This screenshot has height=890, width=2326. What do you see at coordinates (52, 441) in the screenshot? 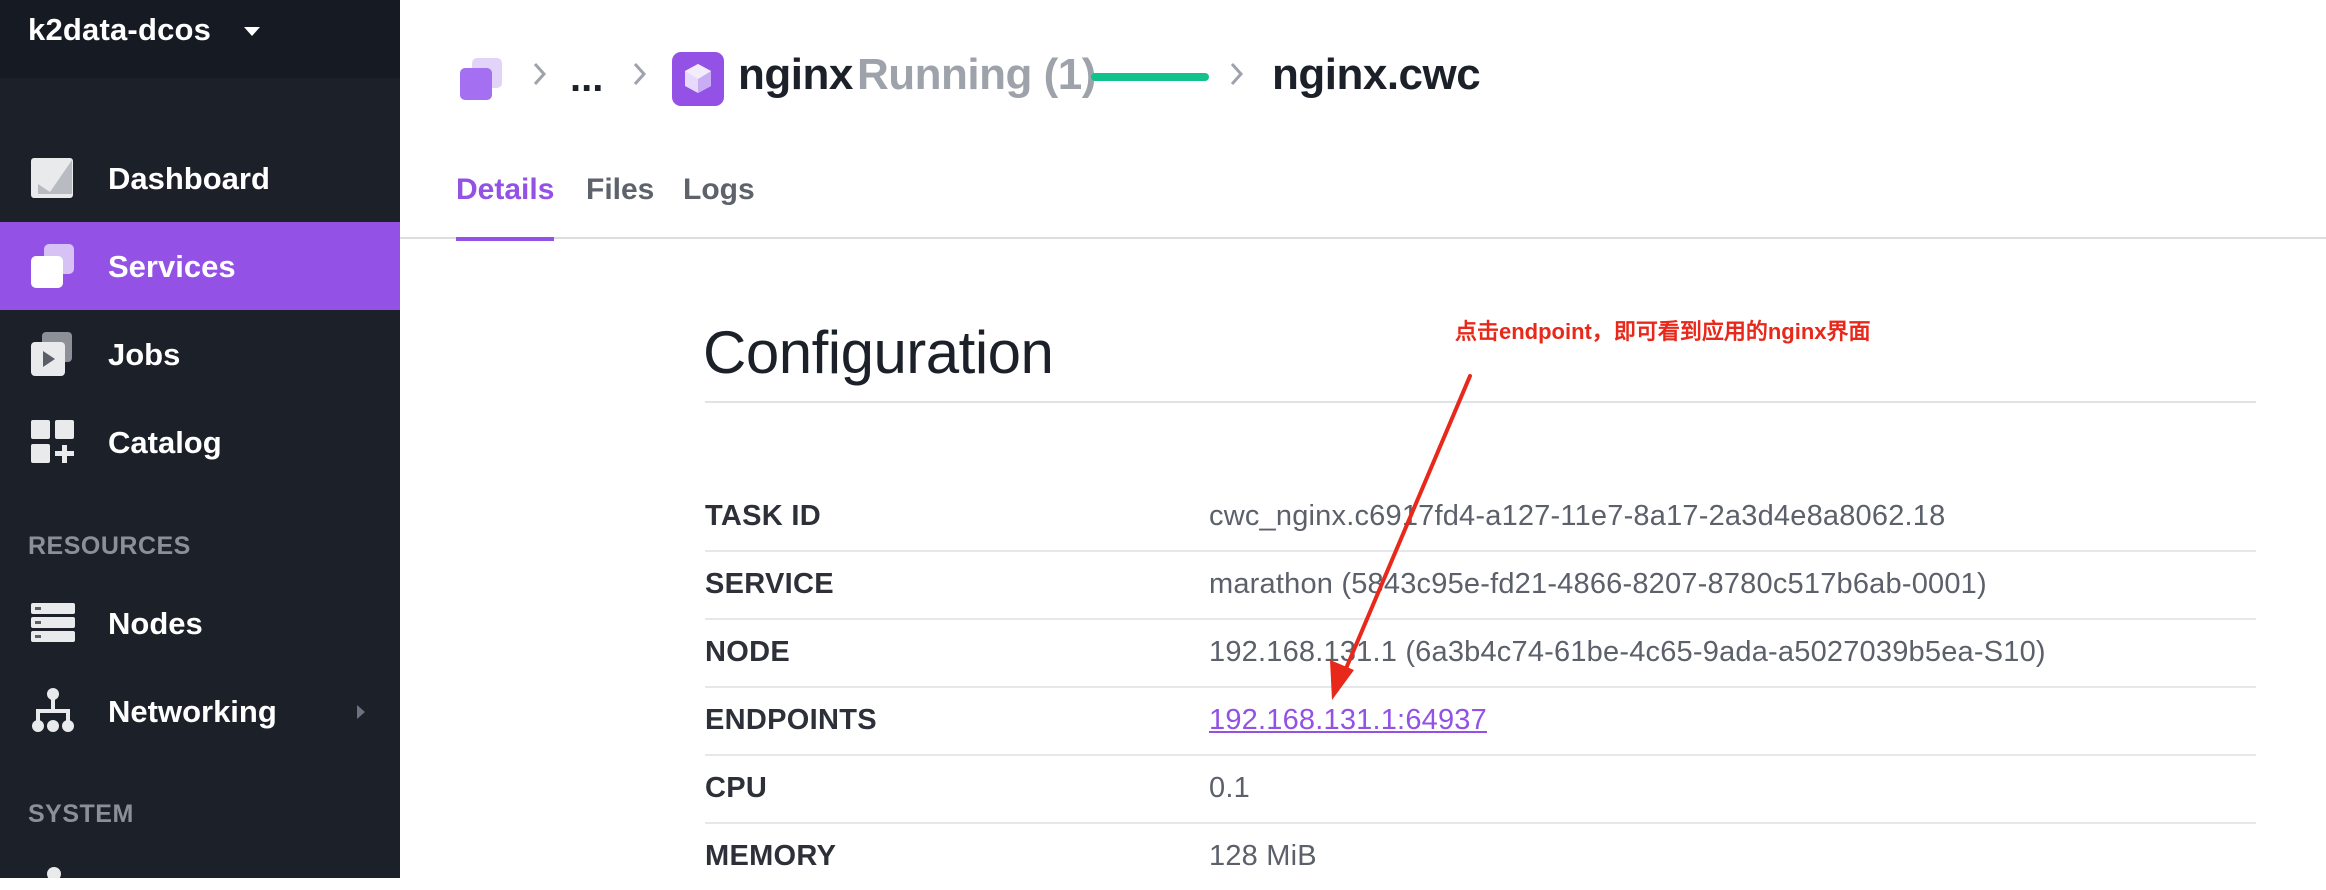
I see `catalog-icon` at bounding box center [52, 441].